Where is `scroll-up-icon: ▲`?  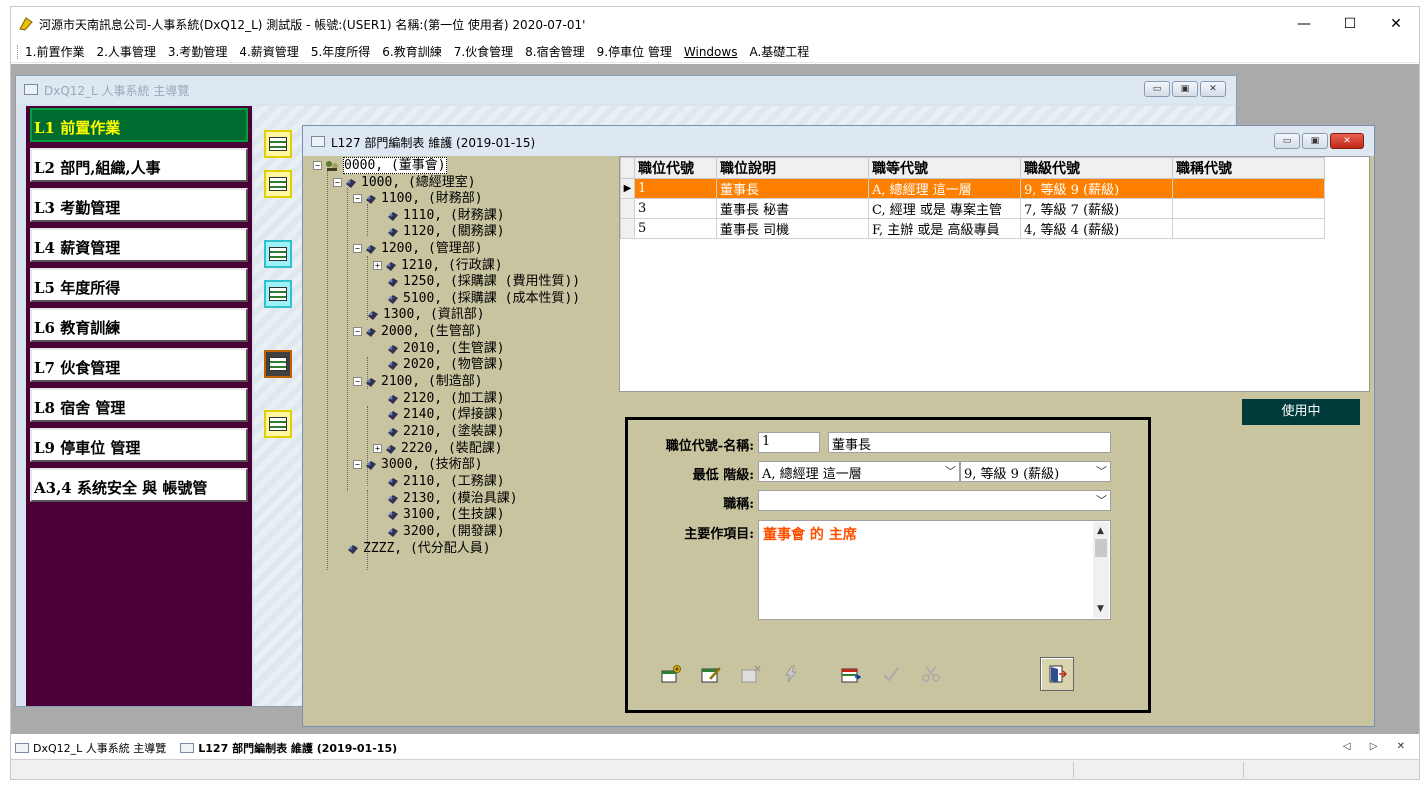 scroll-up-icon: ▲ is located at coordinates (1100, 531).